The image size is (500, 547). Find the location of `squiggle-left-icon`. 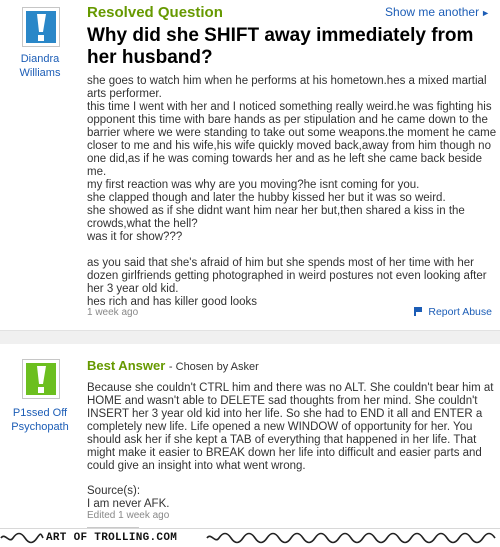

squiggle-left-icon is located at coordinates (22, 538).